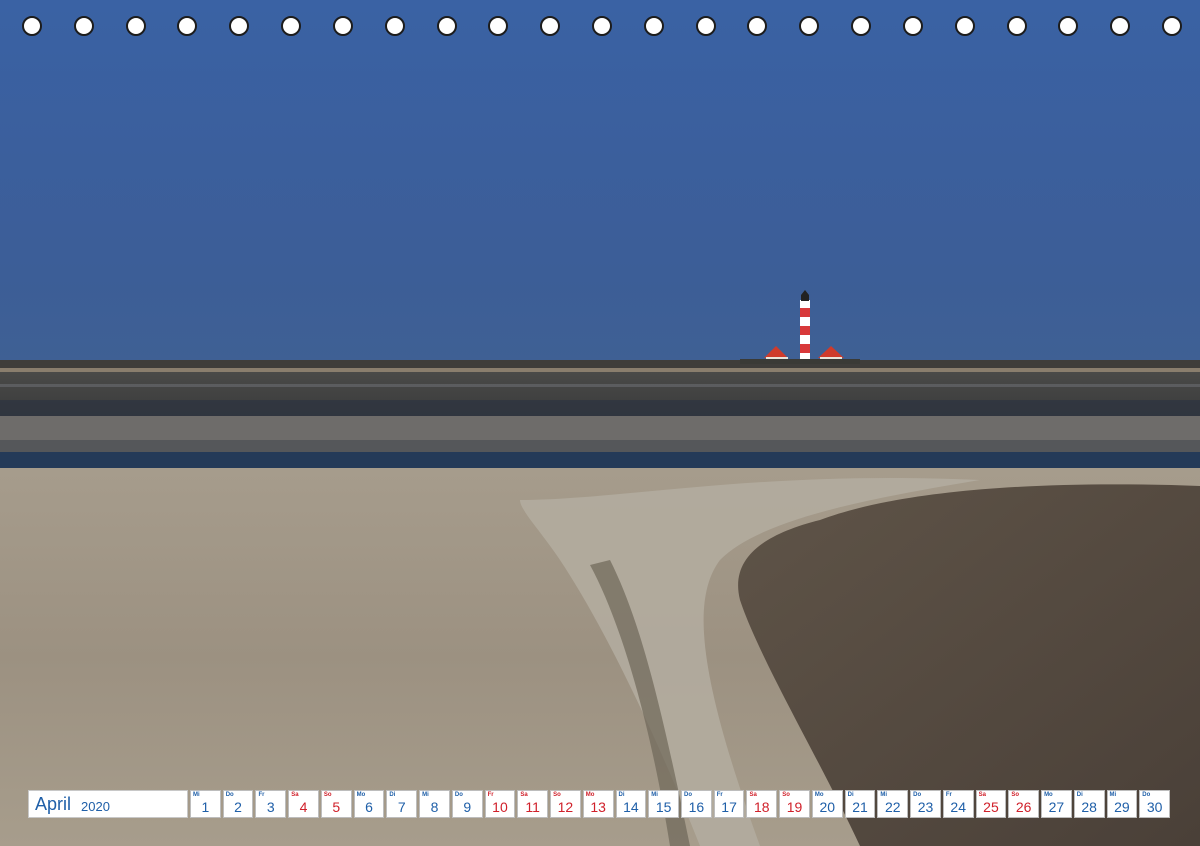 The height and width of the screenshot is (846, 1200). What do you see at coordinates (1122, 807) in the screenshot?
I see `day-number: 29` at bounding box center [1122, 807].